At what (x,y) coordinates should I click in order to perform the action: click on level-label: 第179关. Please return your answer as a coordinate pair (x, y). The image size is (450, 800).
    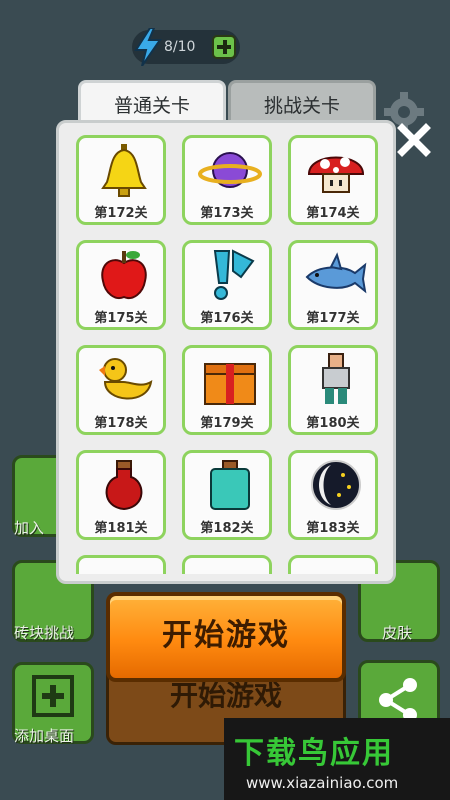
    Looking at the image, I should click on (227, 423).